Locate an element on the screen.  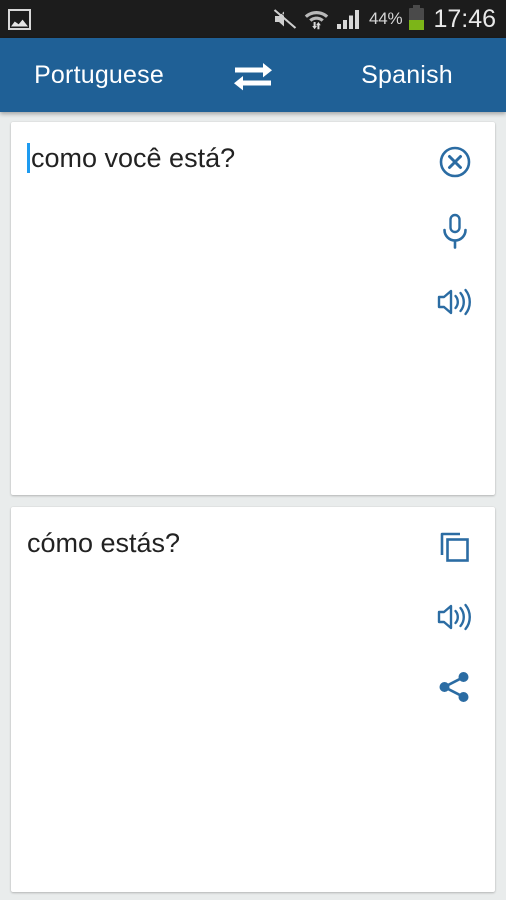
share-button is located at coordinates (455, 687).